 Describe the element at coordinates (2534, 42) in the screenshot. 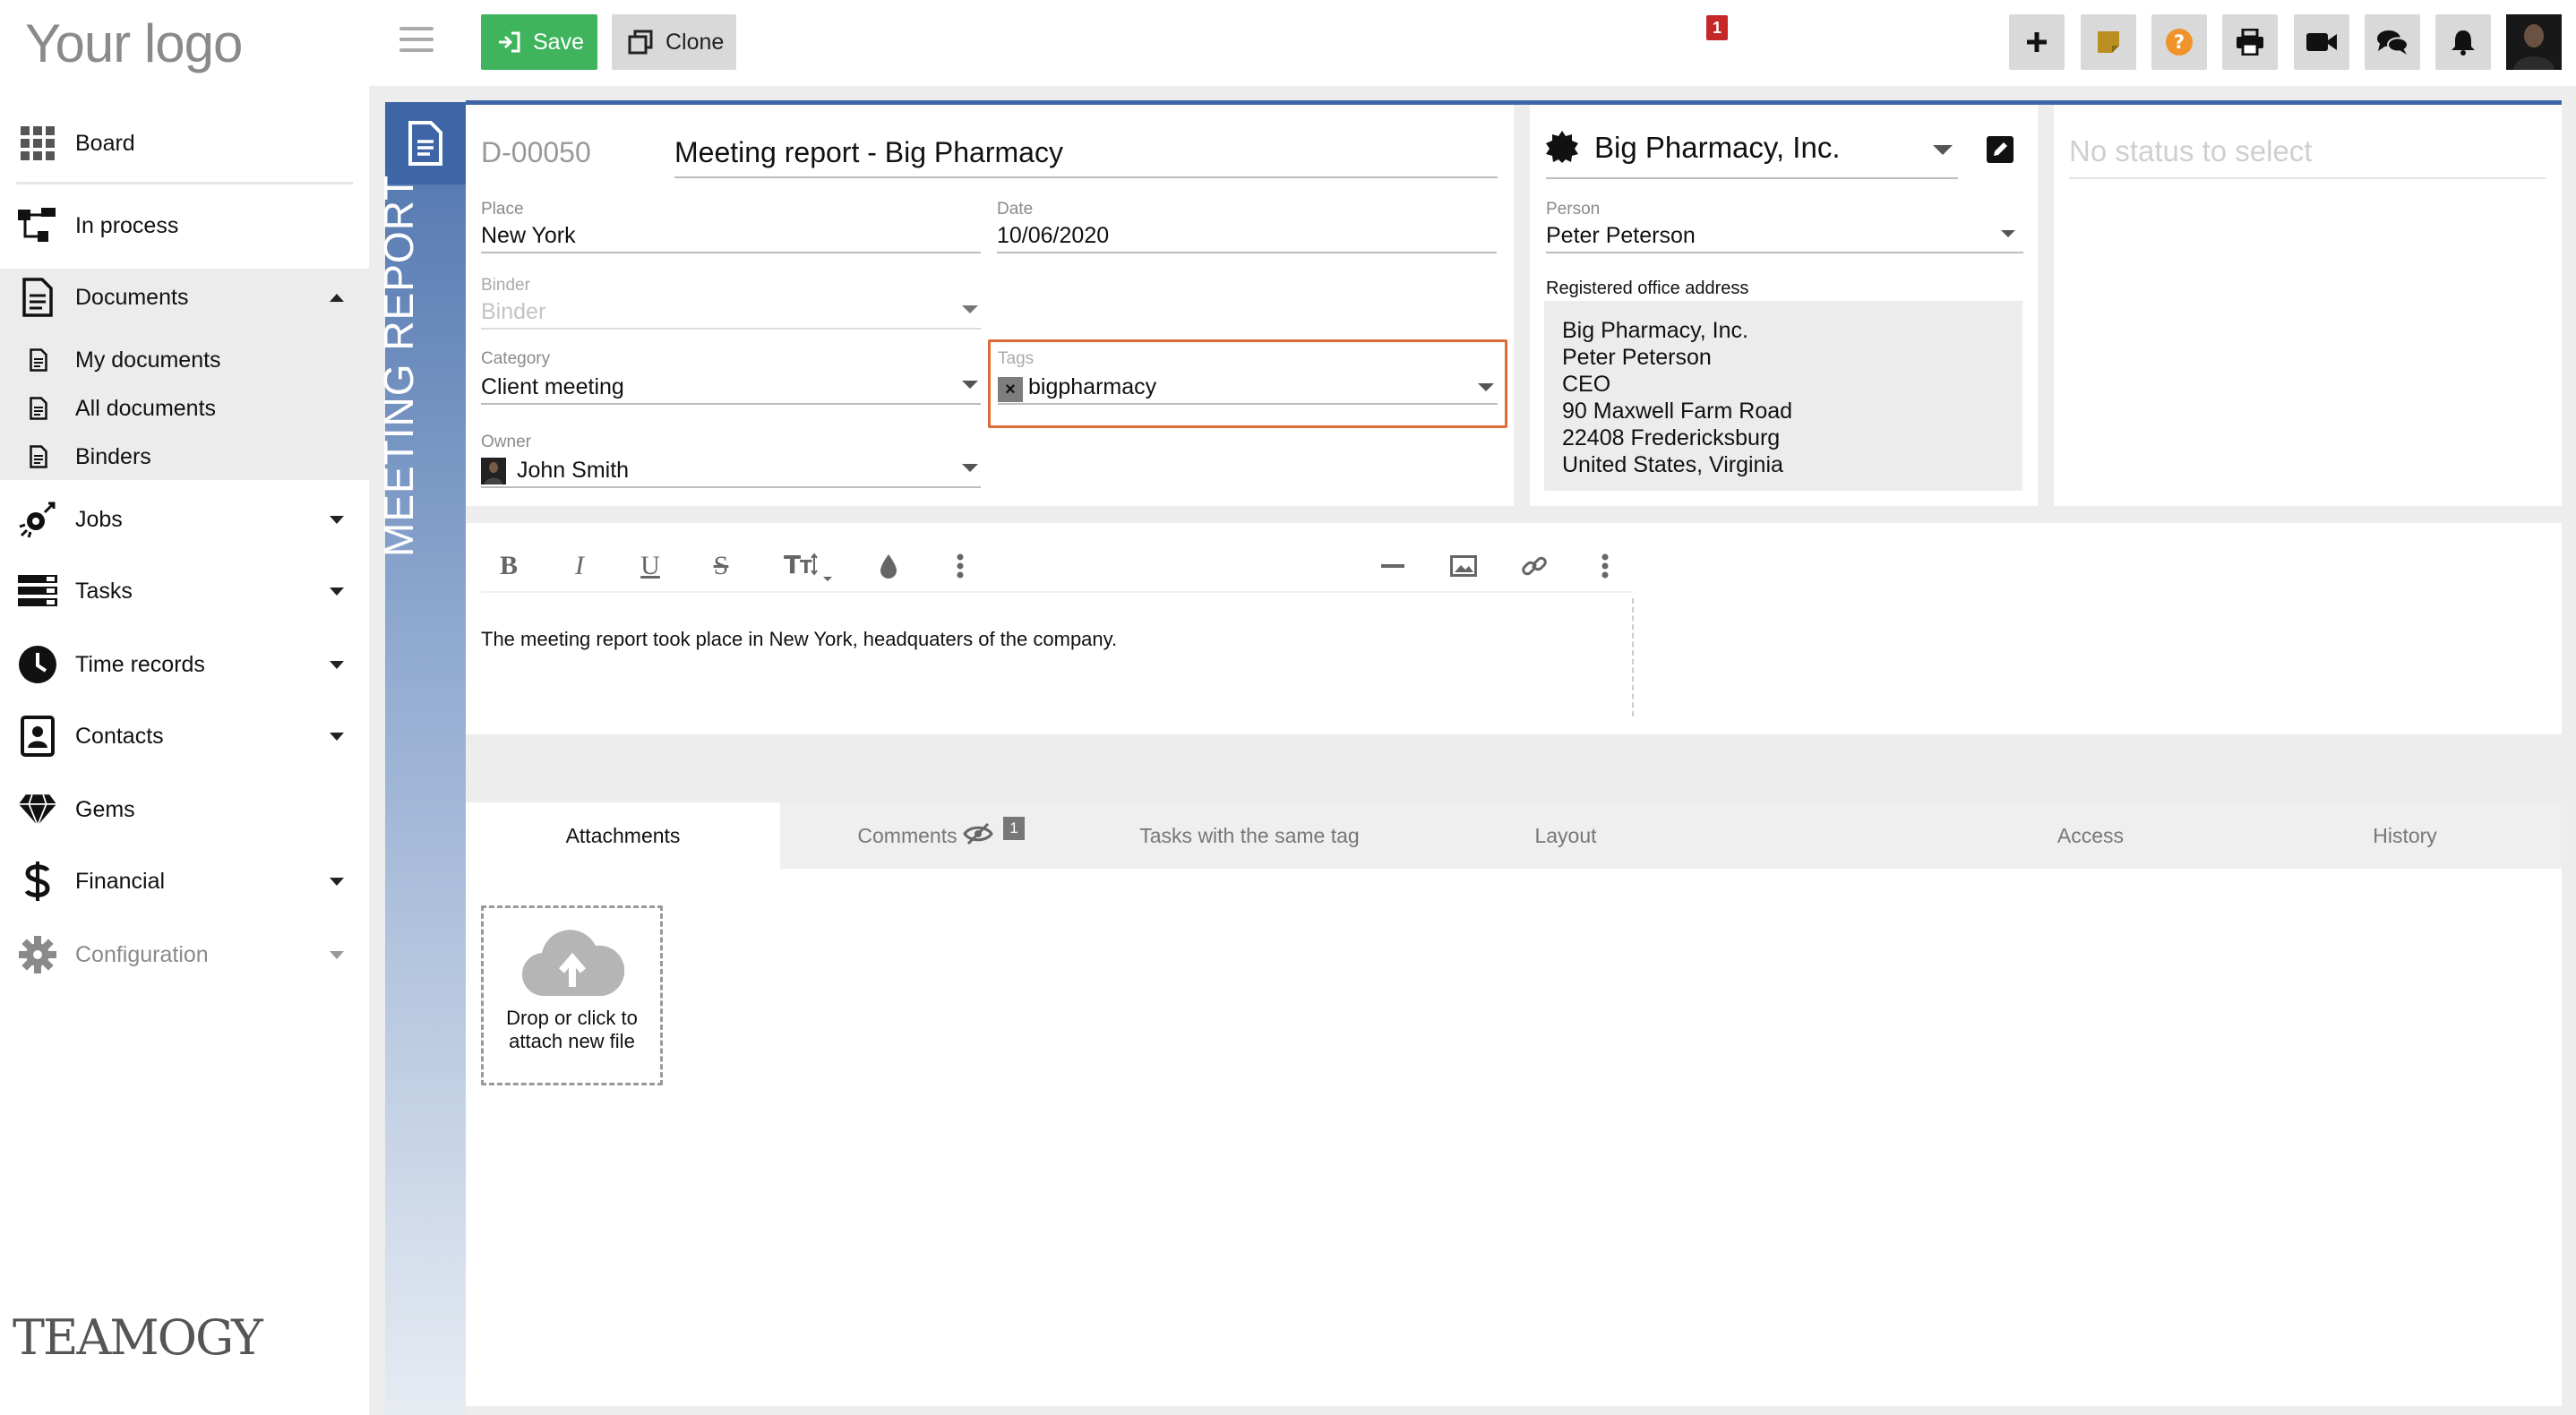

I see `avatar` at that location.